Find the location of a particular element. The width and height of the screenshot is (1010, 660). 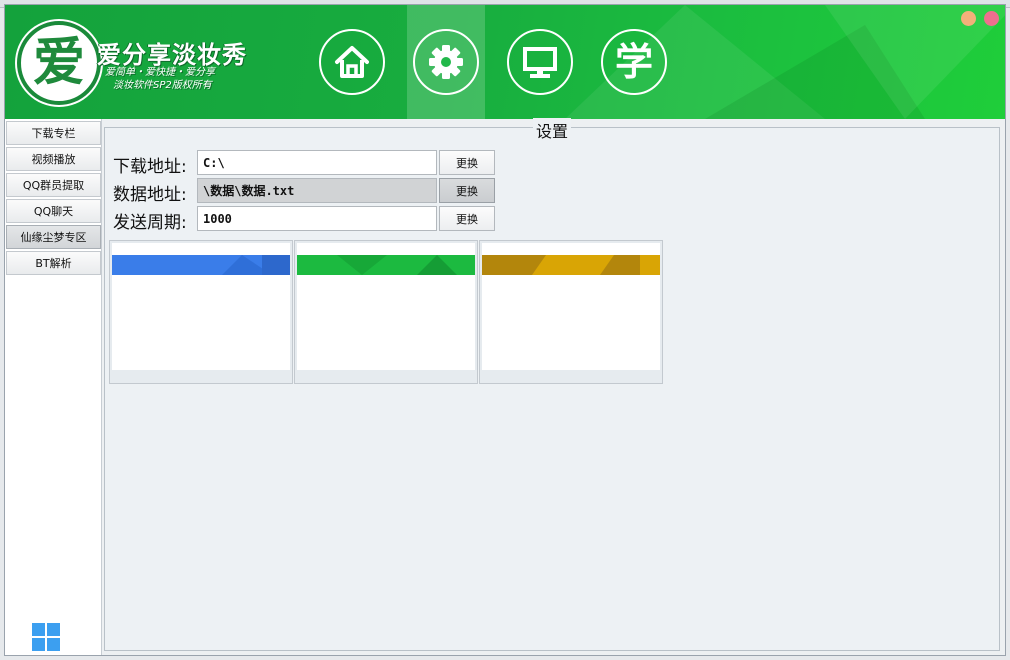

nav-learn-button: 学 is located at coordinates (634, 62).